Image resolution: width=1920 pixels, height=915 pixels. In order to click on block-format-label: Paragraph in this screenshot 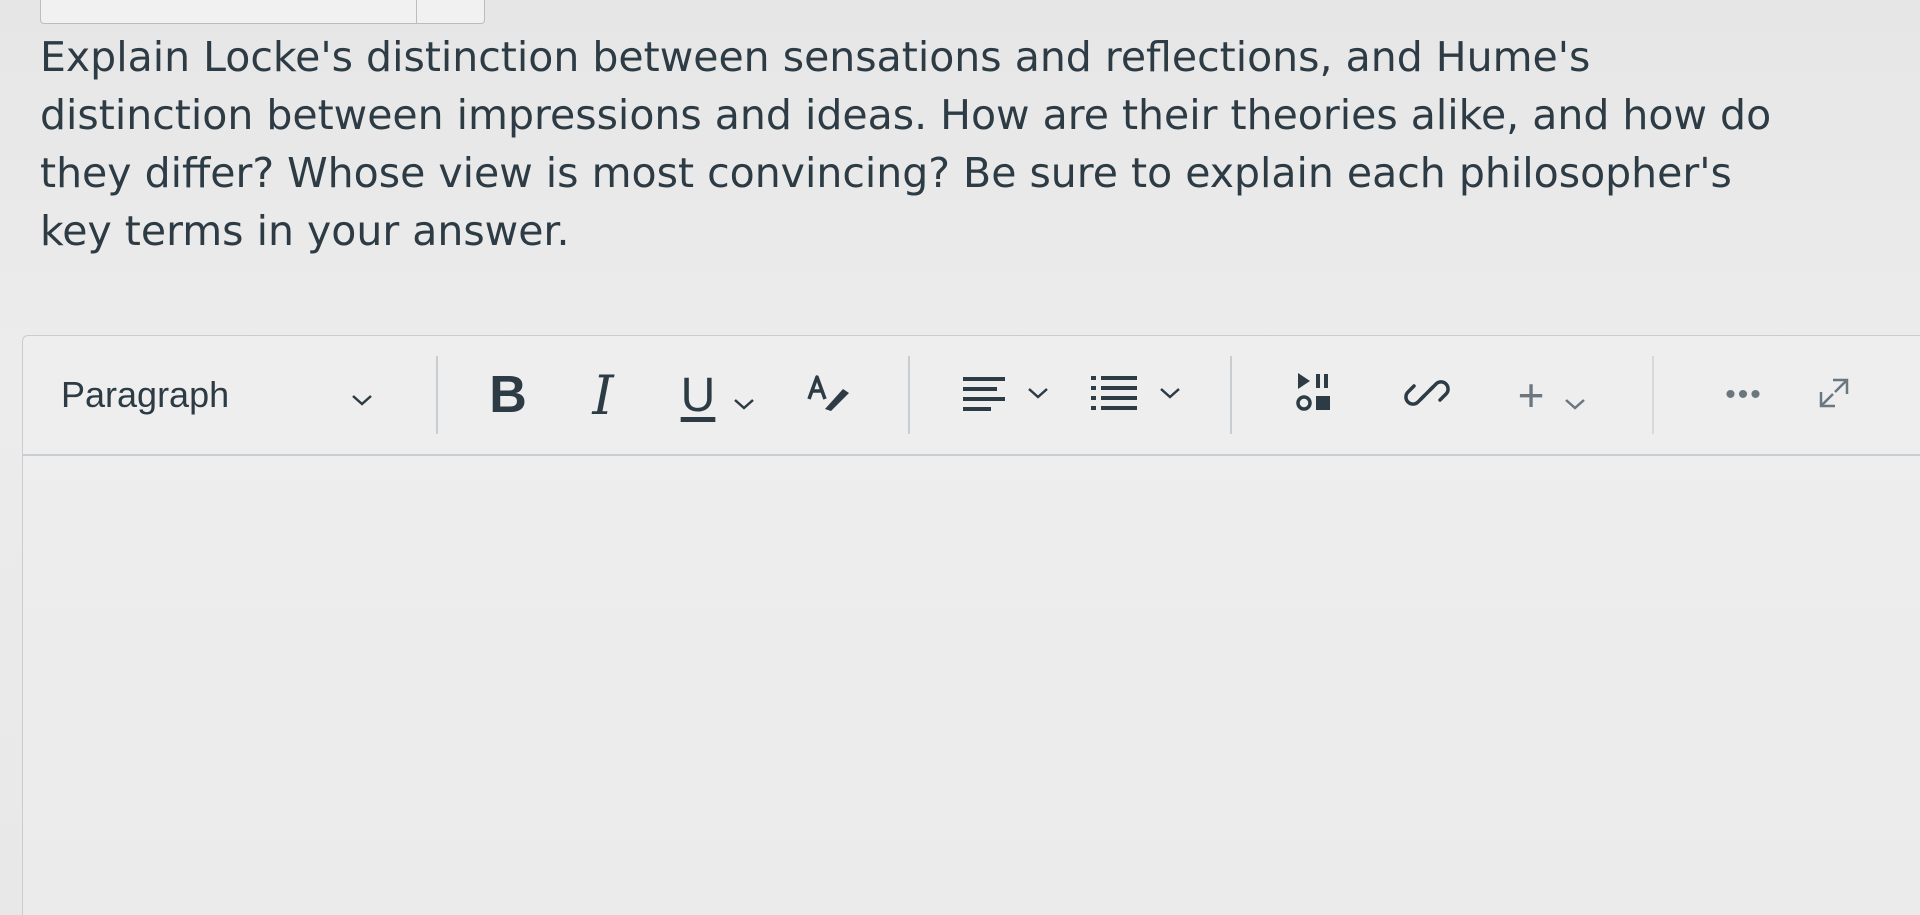, I will do `click(145, 394)`.